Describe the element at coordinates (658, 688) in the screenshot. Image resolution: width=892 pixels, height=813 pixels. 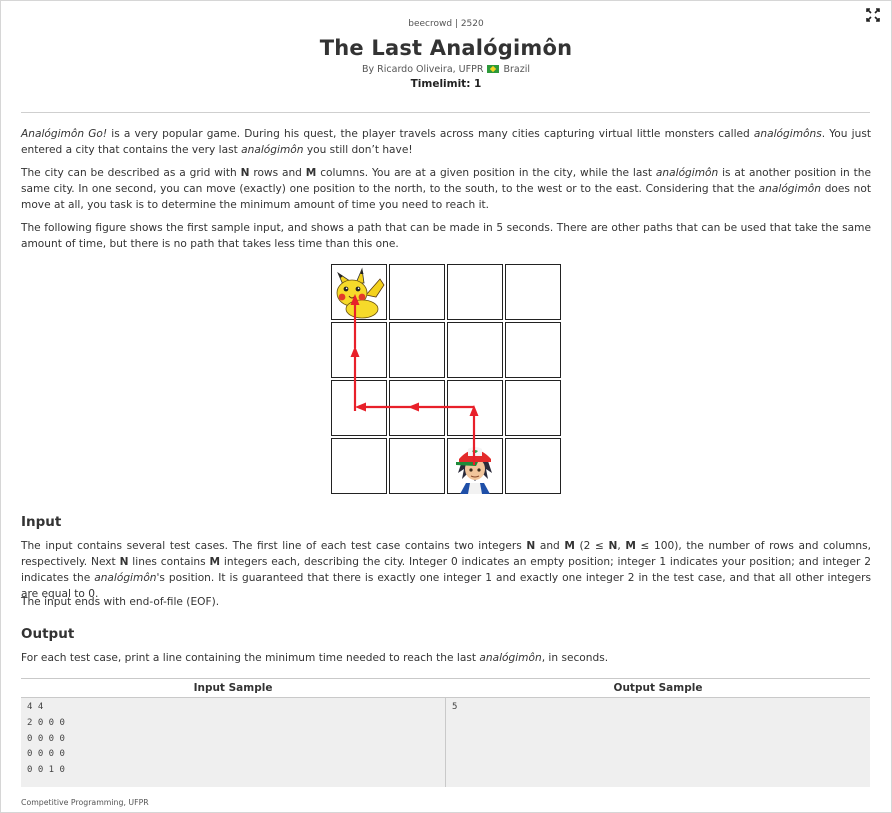
I see `output-sample-header: Output Sample` at that location.